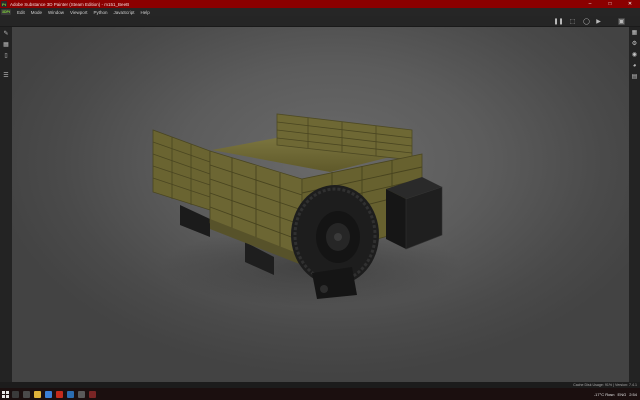 Image resolution: width=640 pixels, height=400 pixels. Describe the element at coordinates (4, 4) in the screenshot. I see `app-icon: Pt` at that location.